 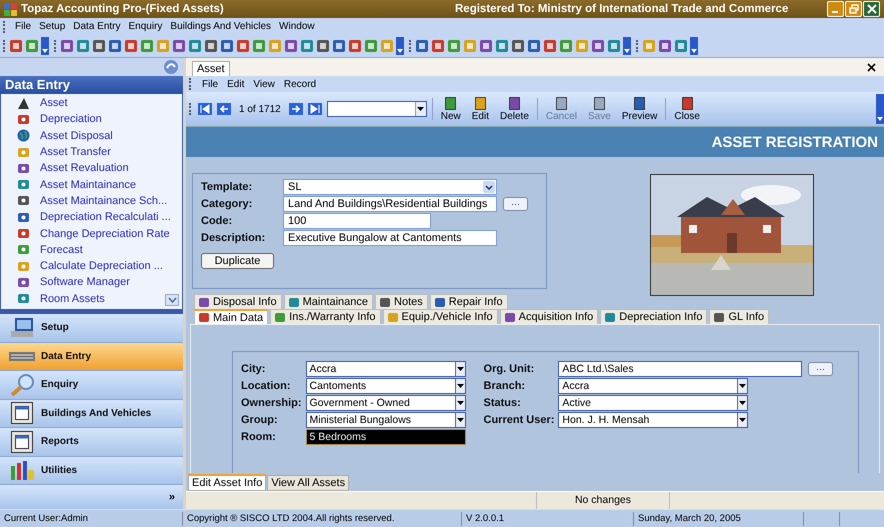 What do you see at coordinates (357, 221) in the screenshot?
I see `input-field: 100` at bounding box center [357, 221].